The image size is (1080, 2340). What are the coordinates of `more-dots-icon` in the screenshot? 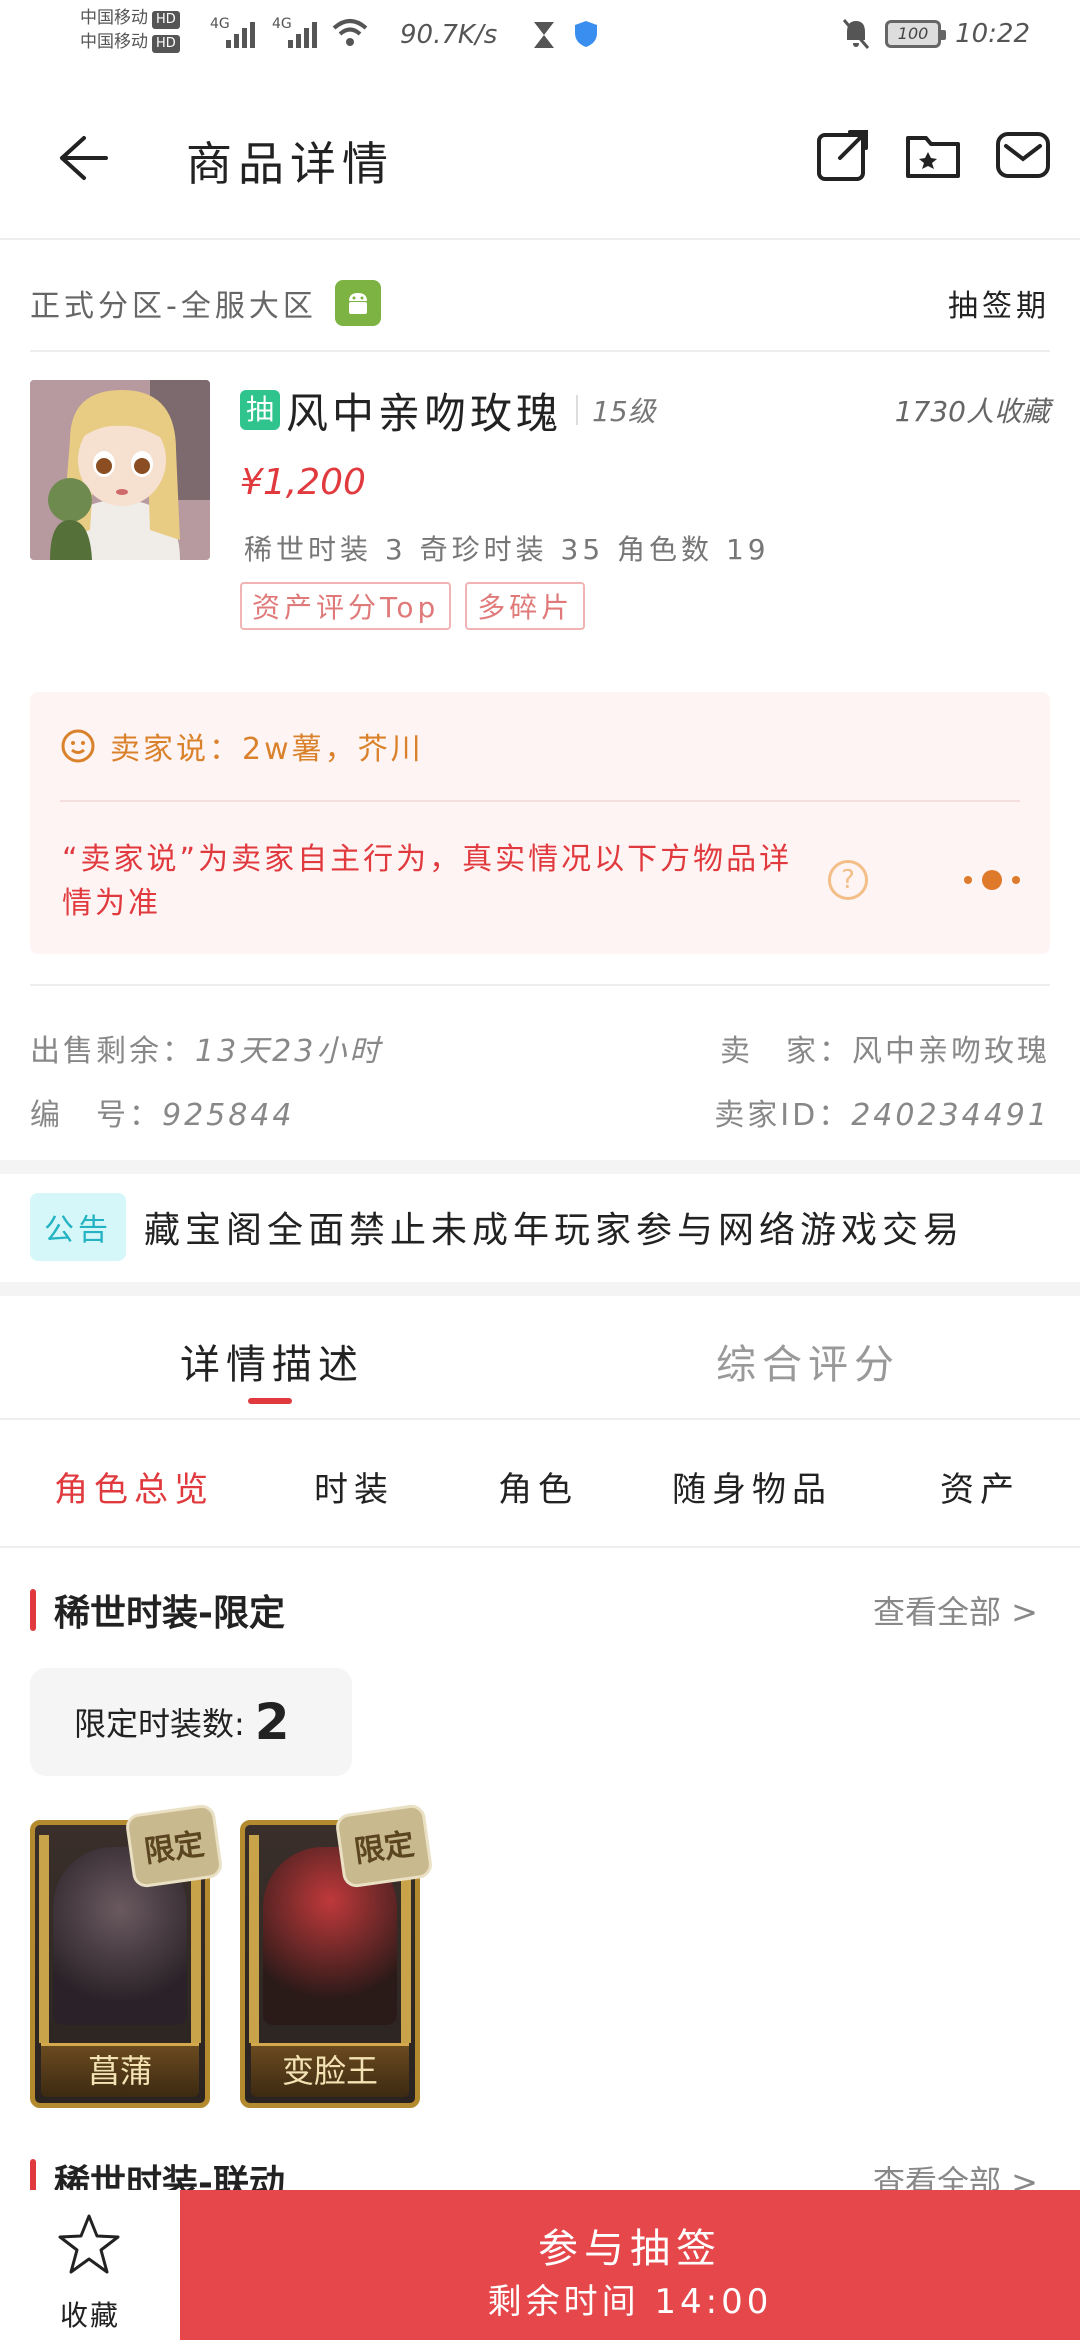 It's located at (992, 880).